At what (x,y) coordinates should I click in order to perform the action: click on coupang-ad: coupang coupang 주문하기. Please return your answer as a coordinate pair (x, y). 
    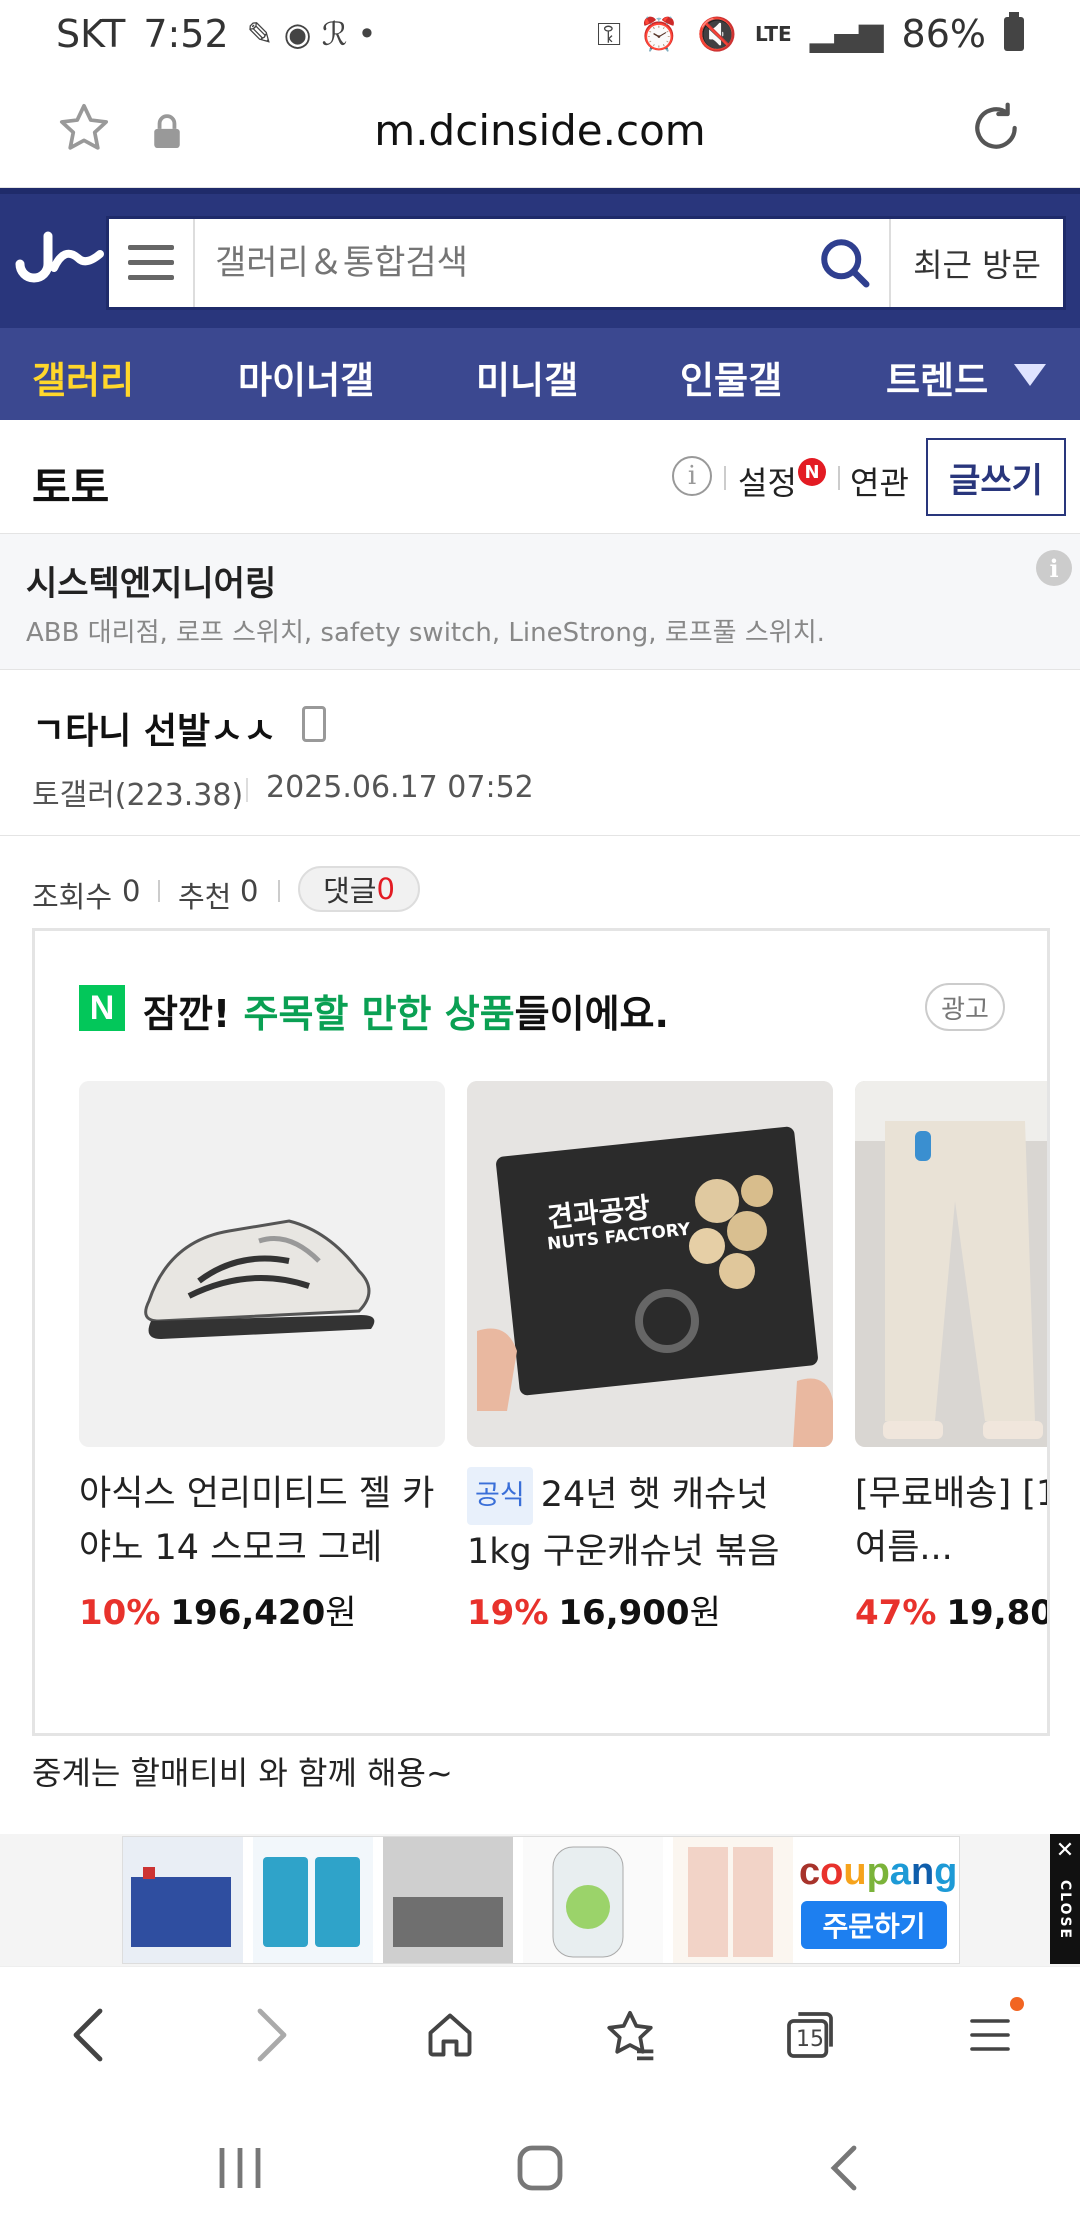
    Looking at the image, I should click on (541, 1900).